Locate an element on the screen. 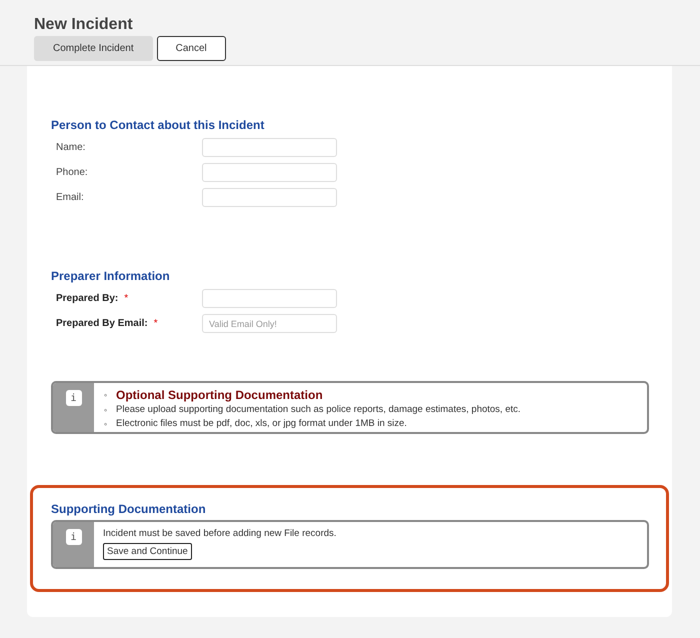  input-field: Valid Email Only! is located at coordinates (269, 323).